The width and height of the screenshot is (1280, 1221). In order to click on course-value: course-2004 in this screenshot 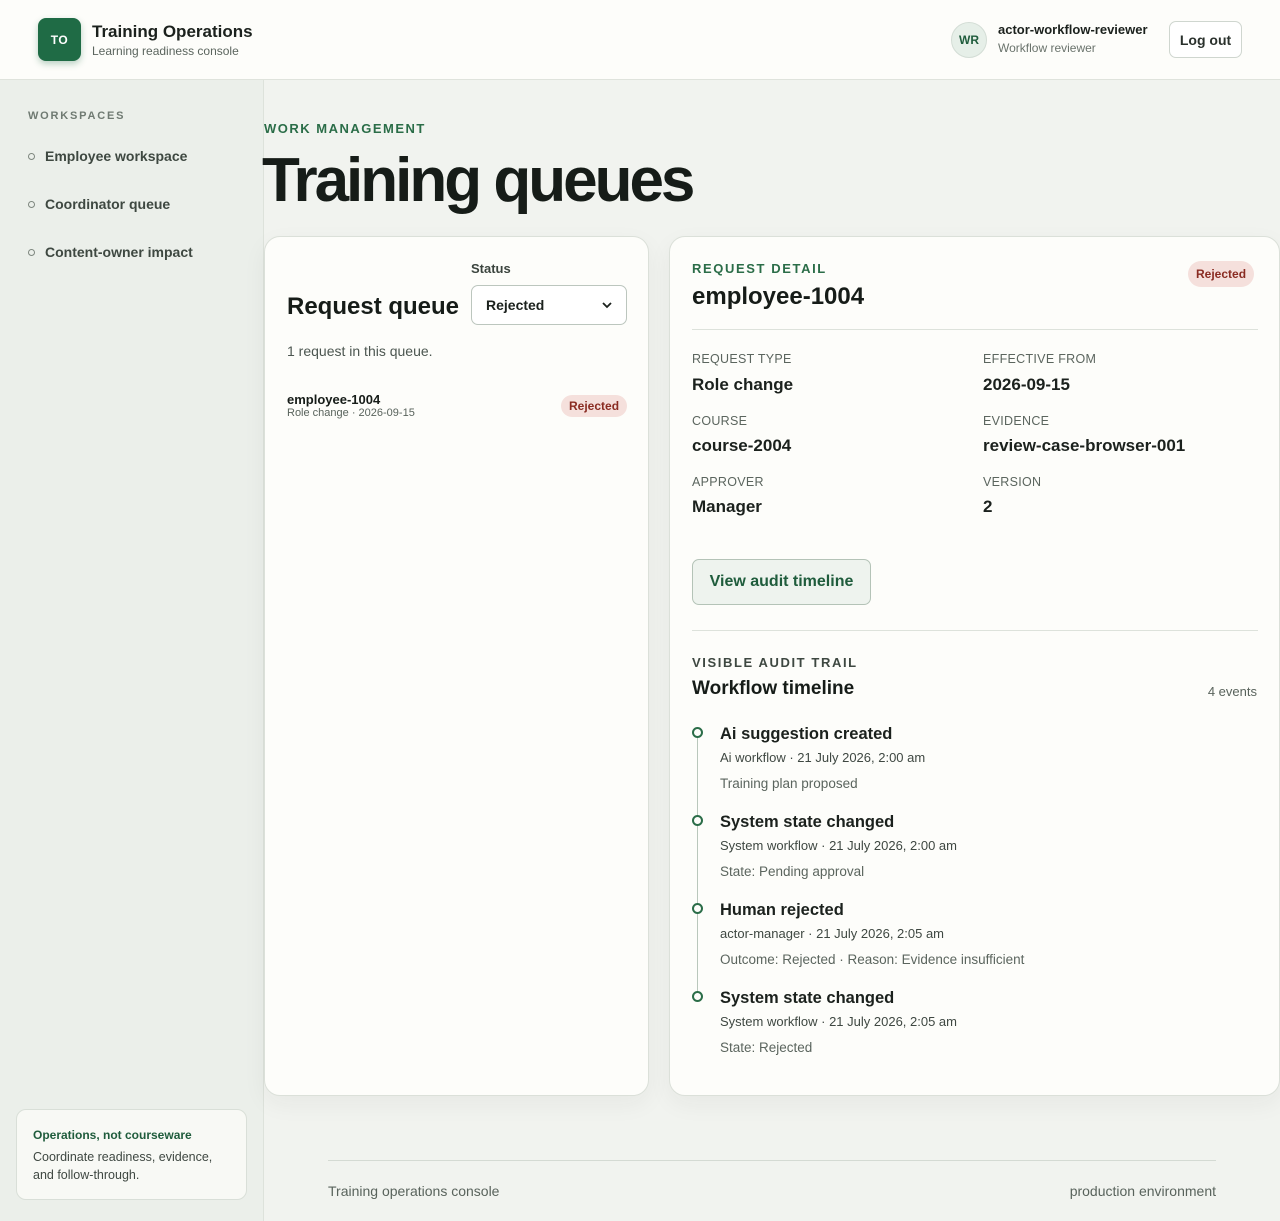, I will do `click(742, 445)`.